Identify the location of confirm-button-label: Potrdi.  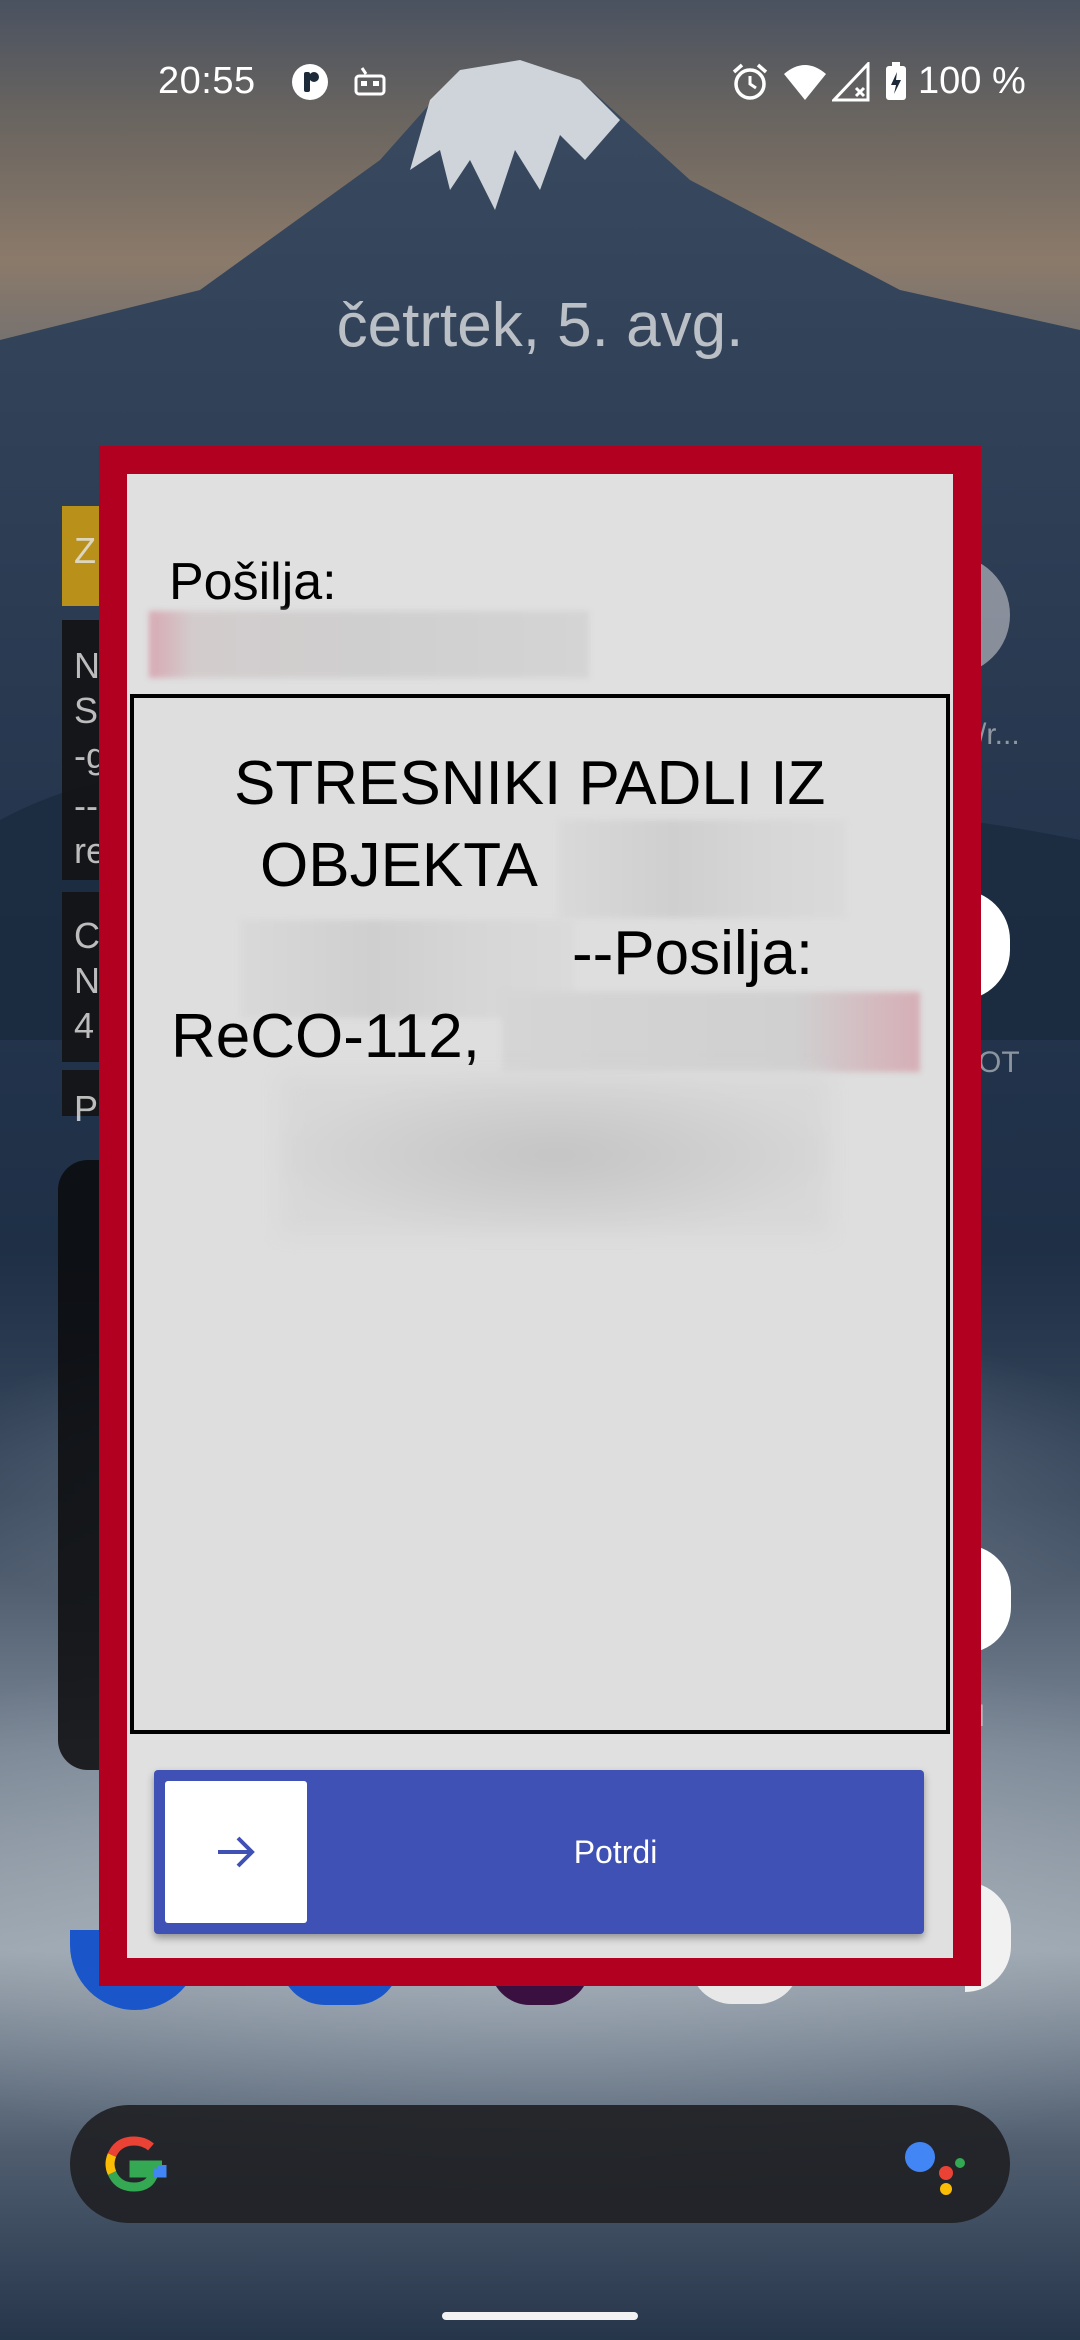
(615, 1852).